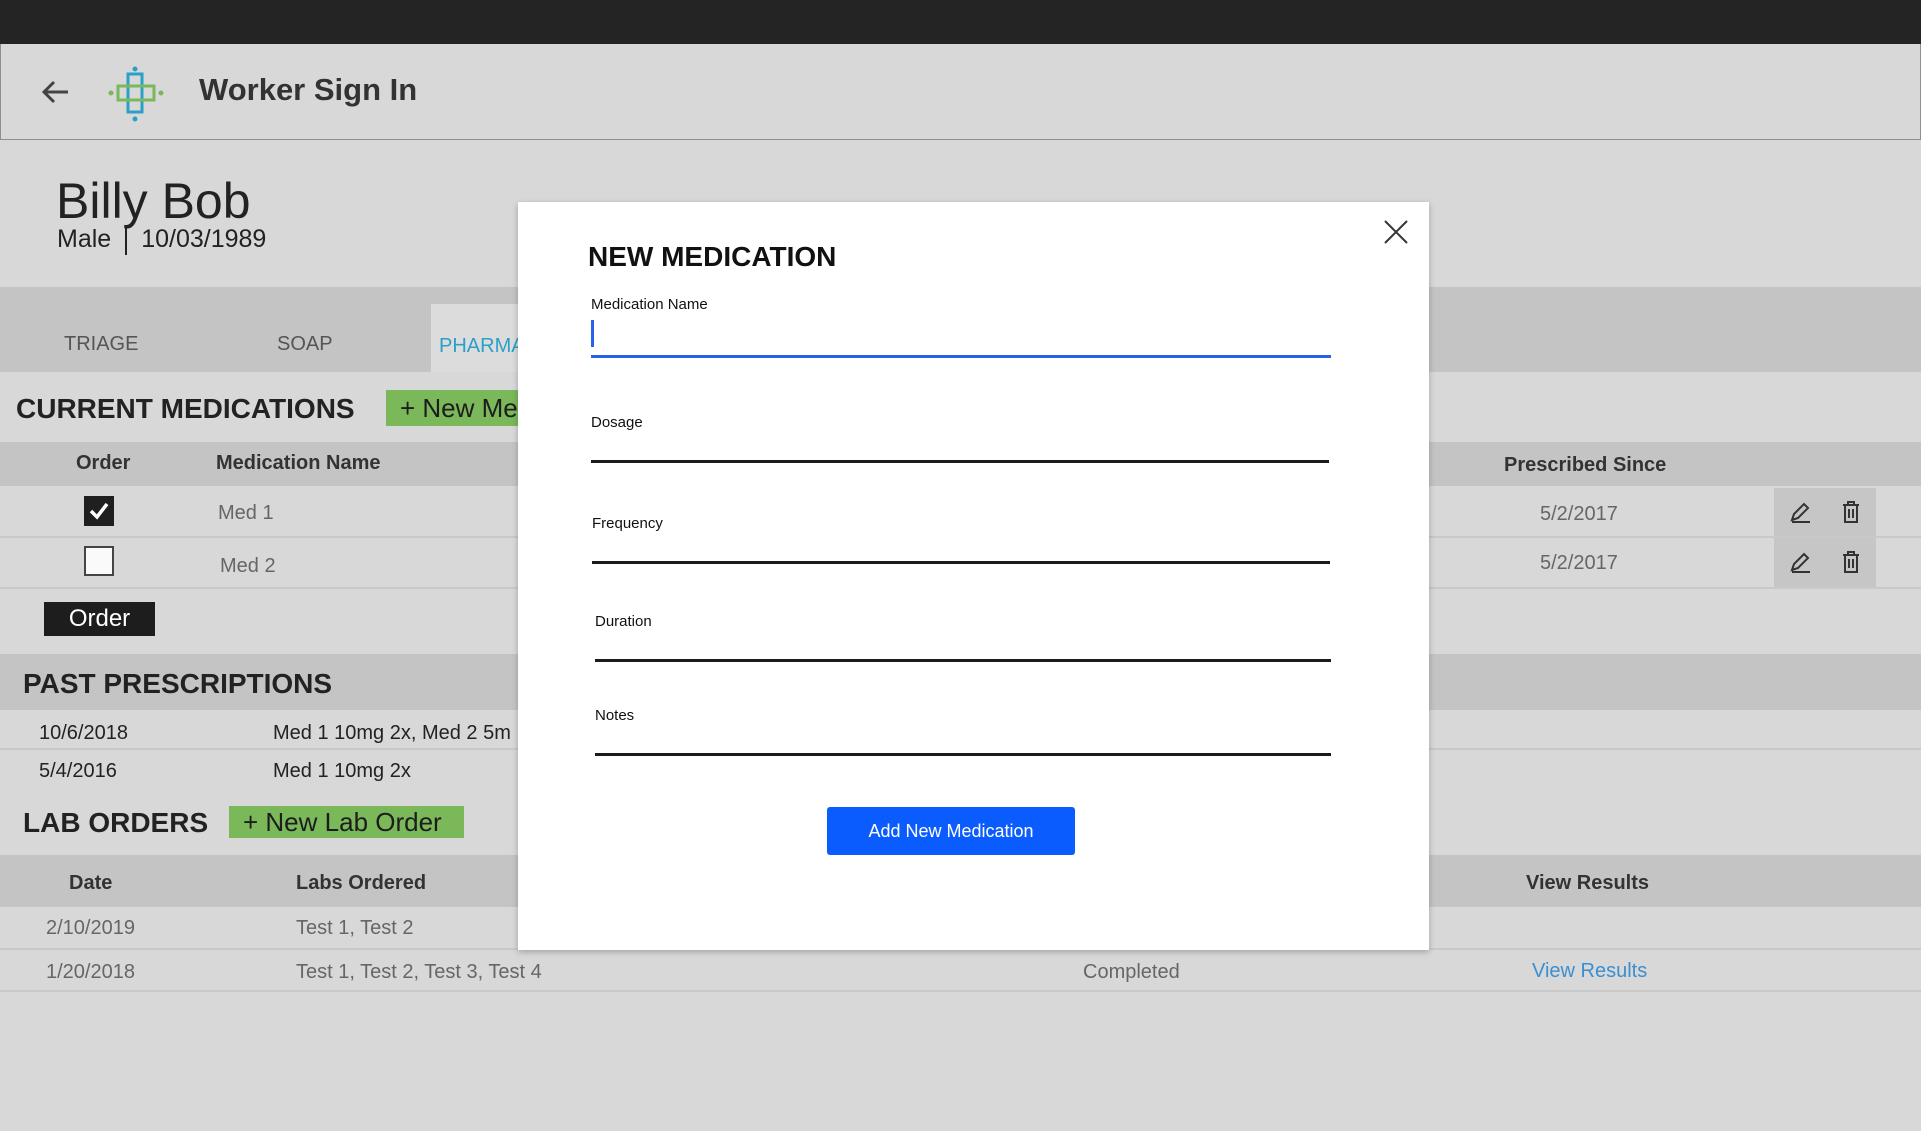 The height and width of the screenshot is (1131, 1921). I want to click on medication-name-input, so click(961, 334).